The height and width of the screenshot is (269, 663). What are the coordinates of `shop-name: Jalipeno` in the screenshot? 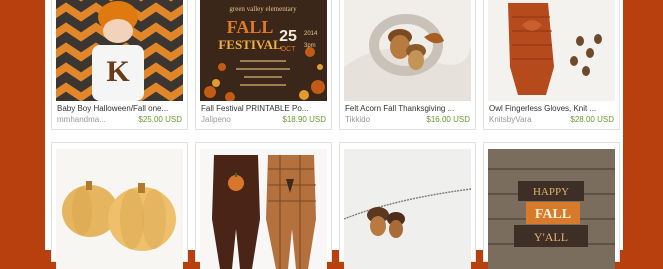 It's located at (216, 119).